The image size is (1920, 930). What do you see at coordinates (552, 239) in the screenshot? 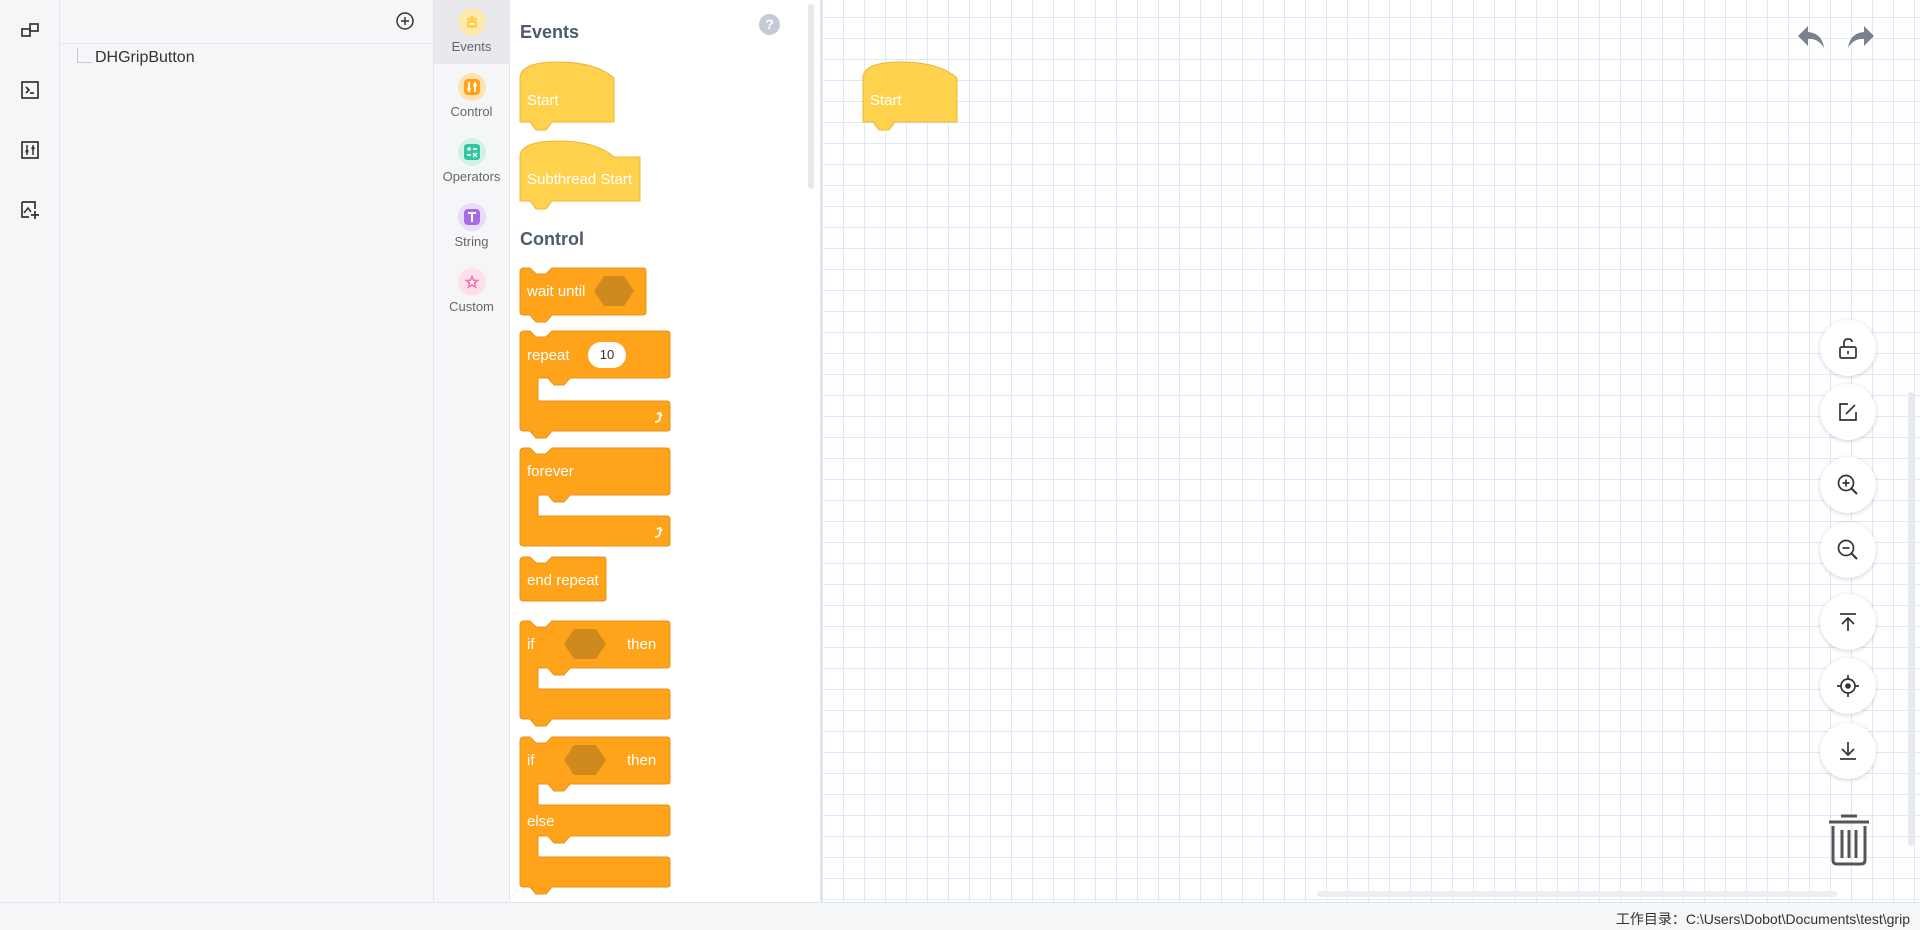
I see `control-section-title: Control` at bounding box center [552, 239].